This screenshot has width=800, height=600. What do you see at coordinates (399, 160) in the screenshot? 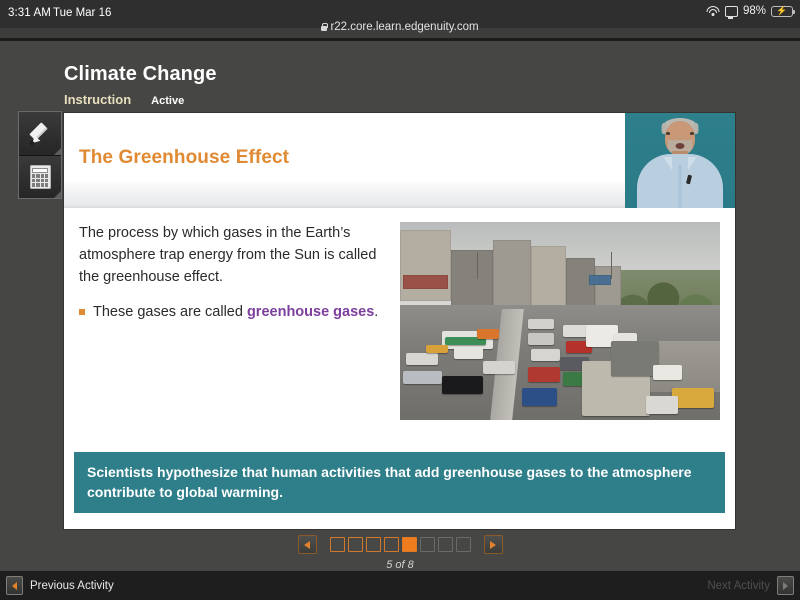
I see `slide-header: The Greenhouse Effect` at bounding box center [399, 160].